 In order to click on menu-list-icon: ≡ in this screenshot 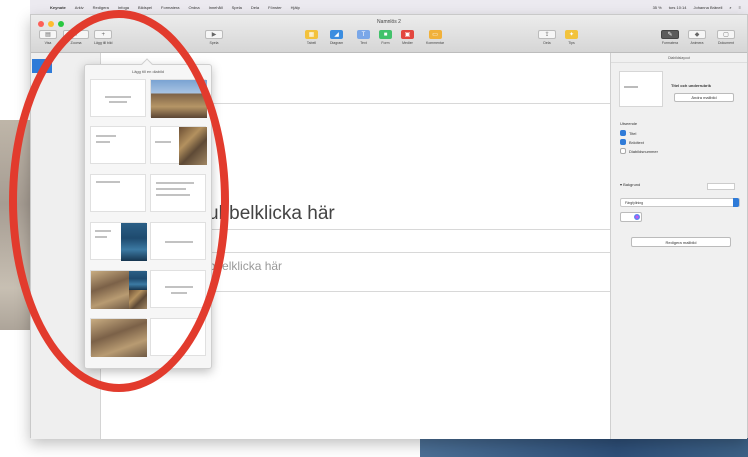, I will do `click(740, 7)`.